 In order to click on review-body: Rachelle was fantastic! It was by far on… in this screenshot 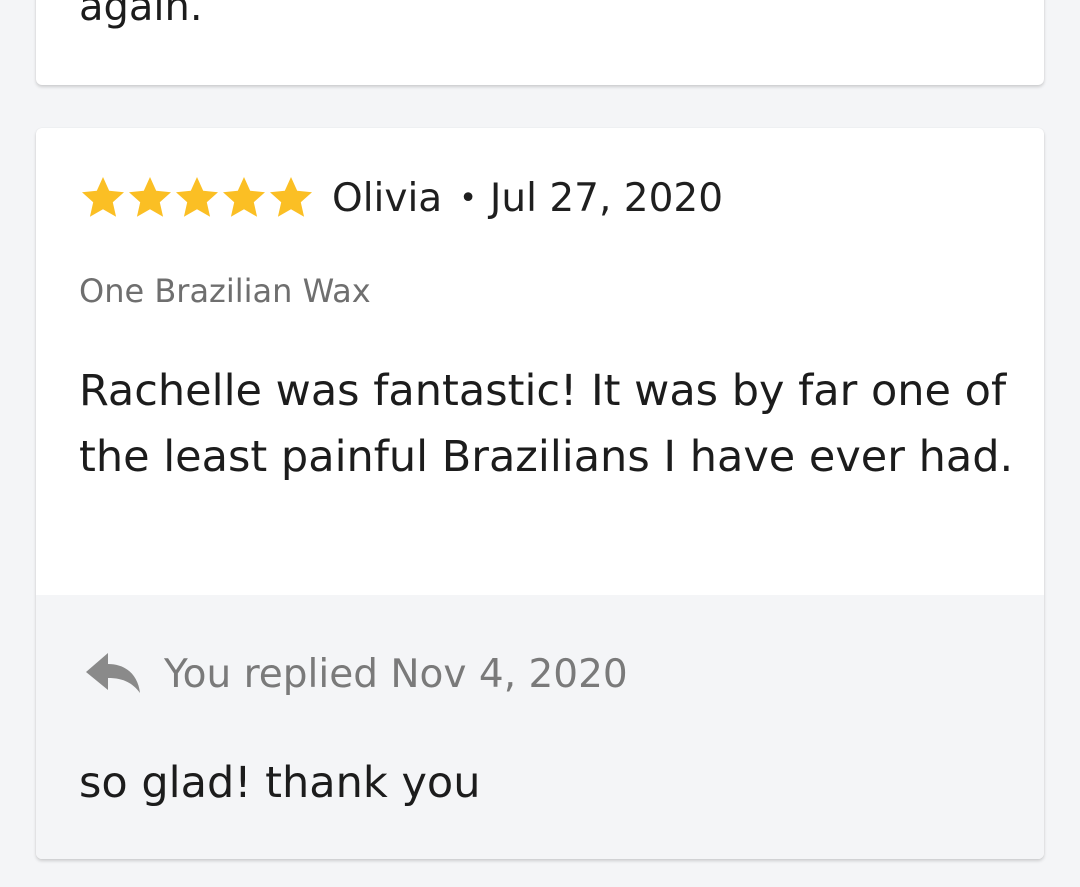, I will do `click(546, 424)`.